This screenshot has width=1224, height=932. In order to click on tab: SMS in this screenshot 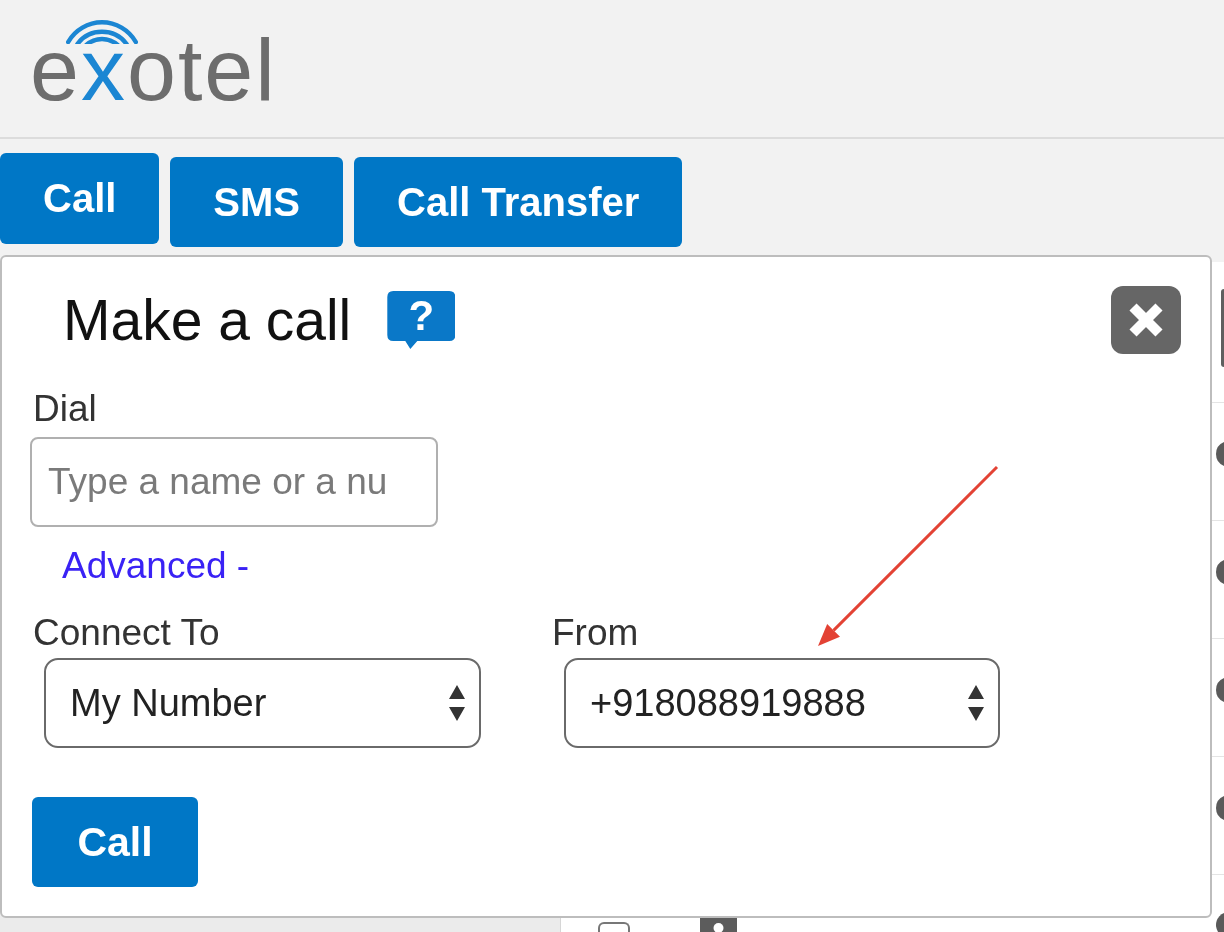, I will do `click(257, 202)`.